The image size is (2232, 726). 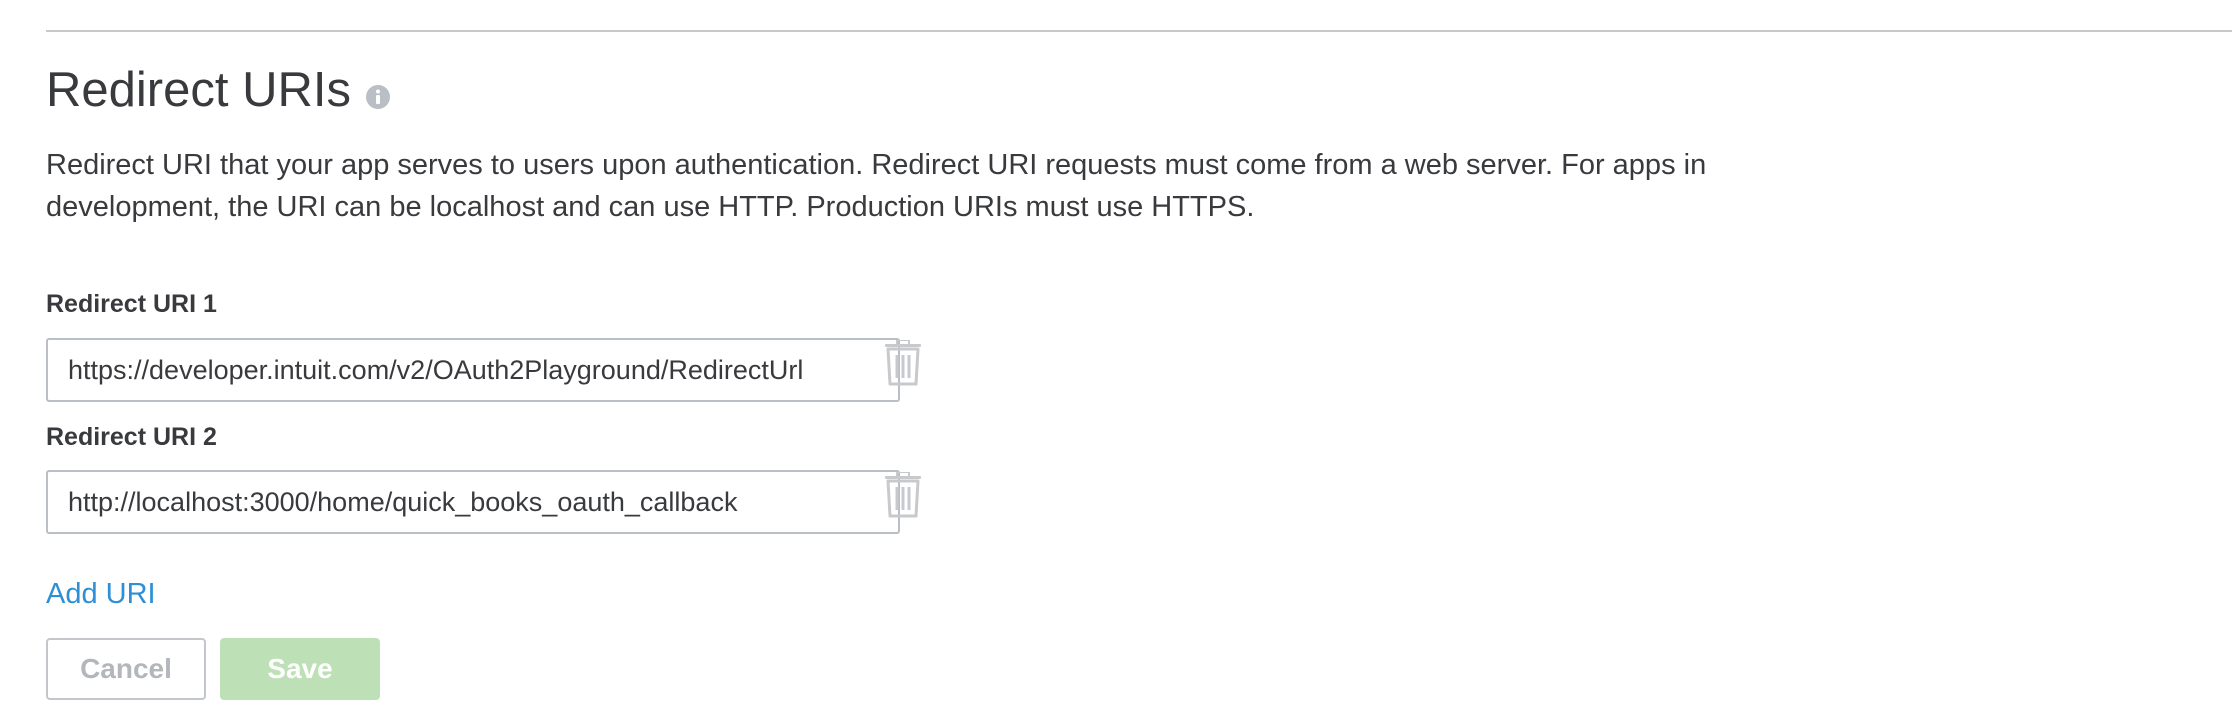 I want to click on add-uri-link: Add URI, so click(x=101, y=594).